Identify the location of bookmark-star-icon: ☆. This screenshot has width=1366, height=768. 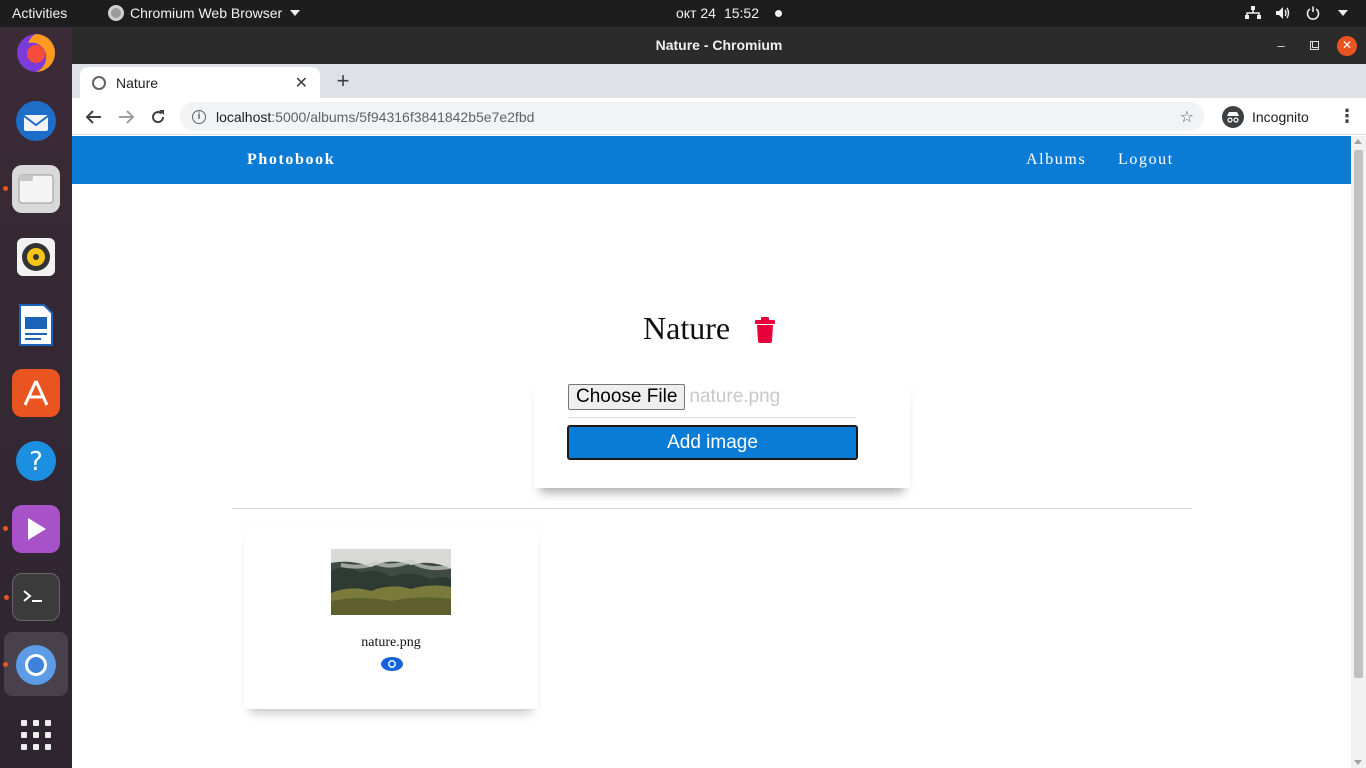
(1187, 117).